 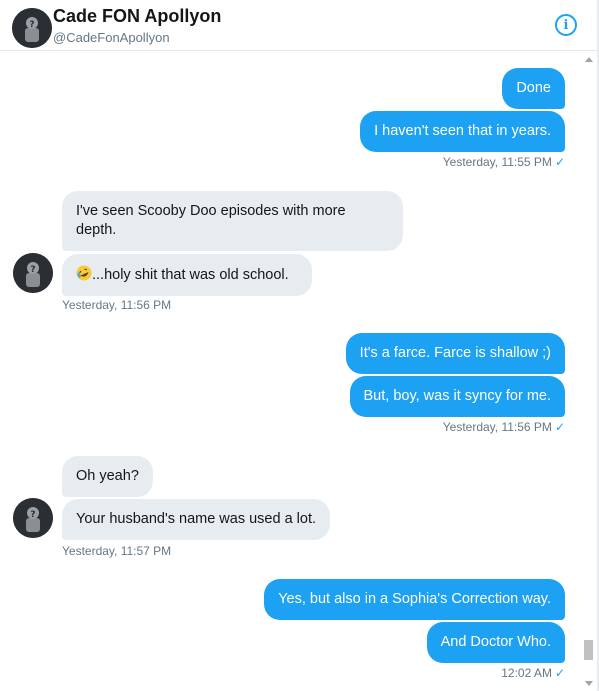 What do you see at coordinates (495, 642) in the screenshot?
I see `outgoing-message: And Doctor Who.` at bounding box center [495, 642].